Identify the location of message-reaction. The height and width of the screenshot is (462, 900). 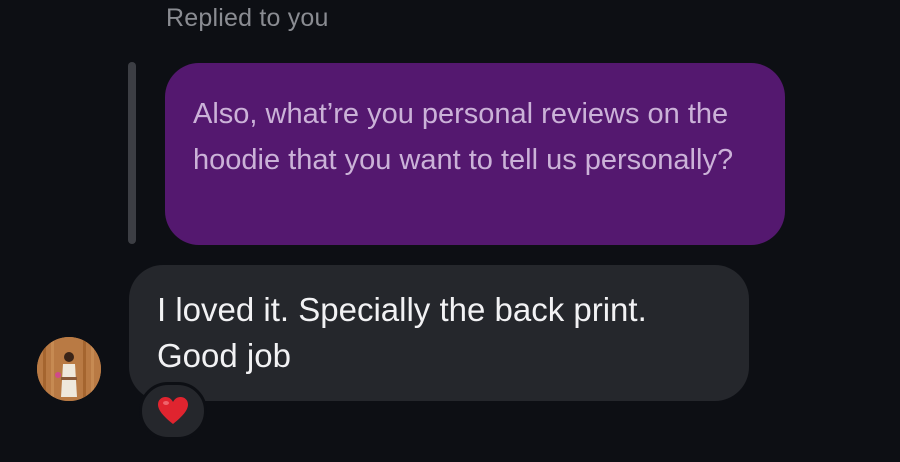
(173, 411).